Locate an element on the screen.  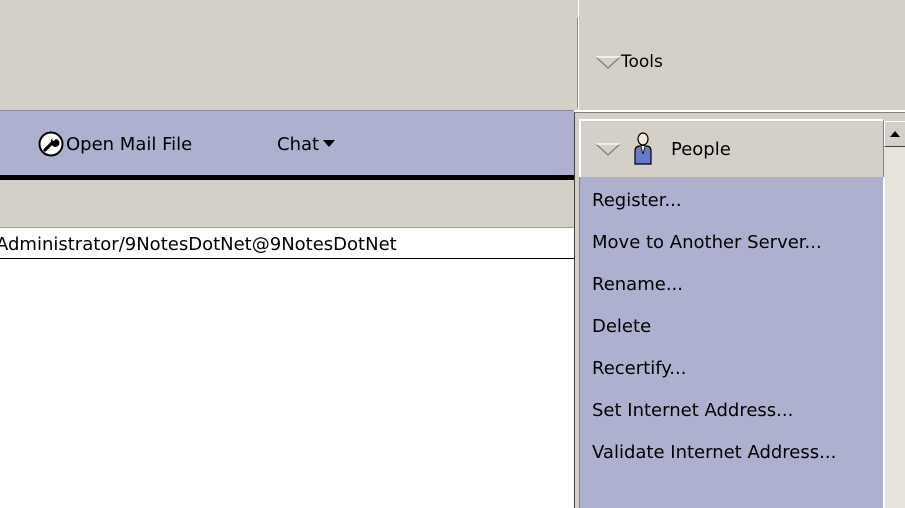
person-icon is located at coordinates (643, 149).